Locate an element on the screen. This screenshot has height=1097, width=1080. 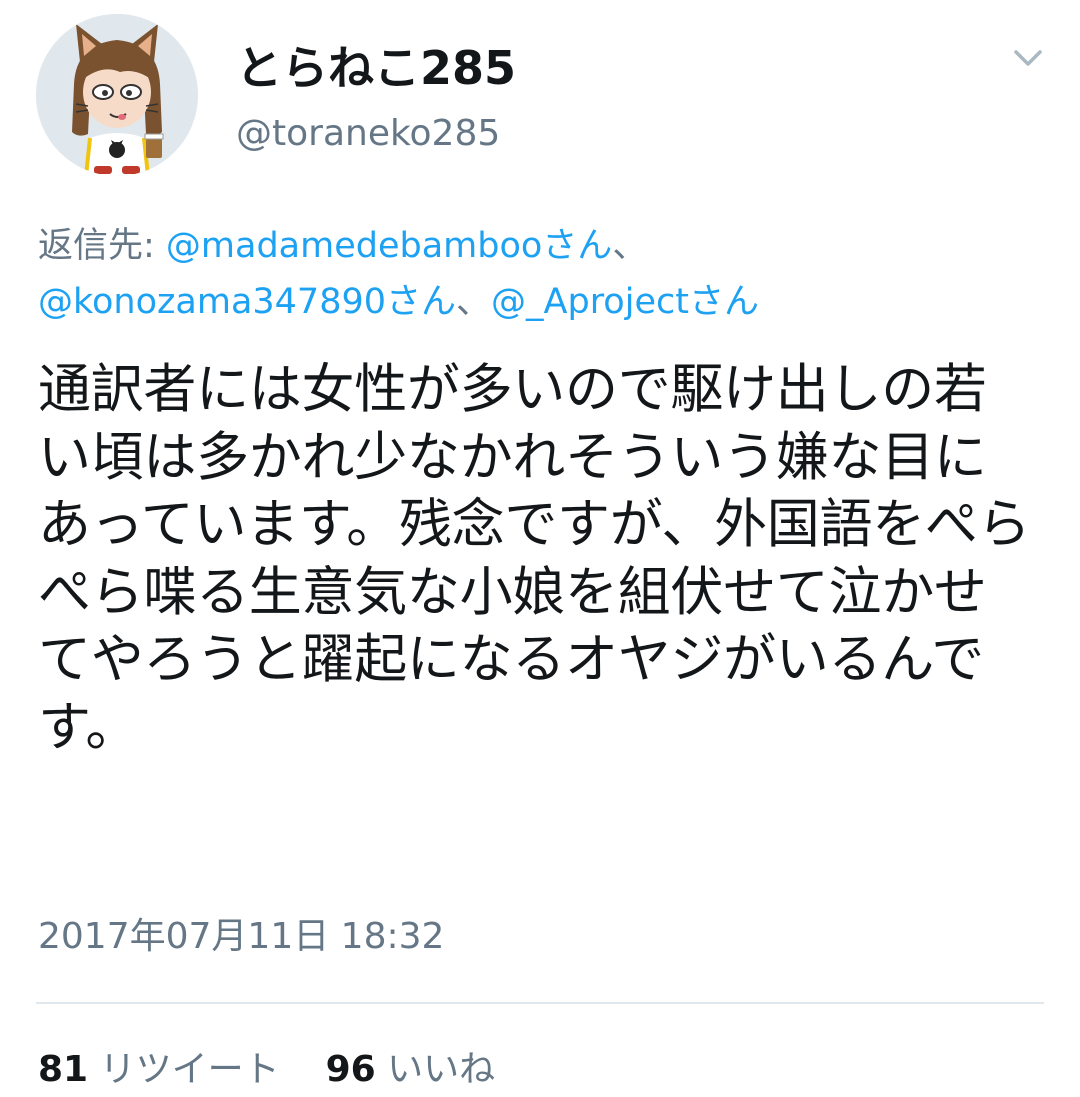
retweet-stat: 81 リツイート is located at coordinates (159, 1070).